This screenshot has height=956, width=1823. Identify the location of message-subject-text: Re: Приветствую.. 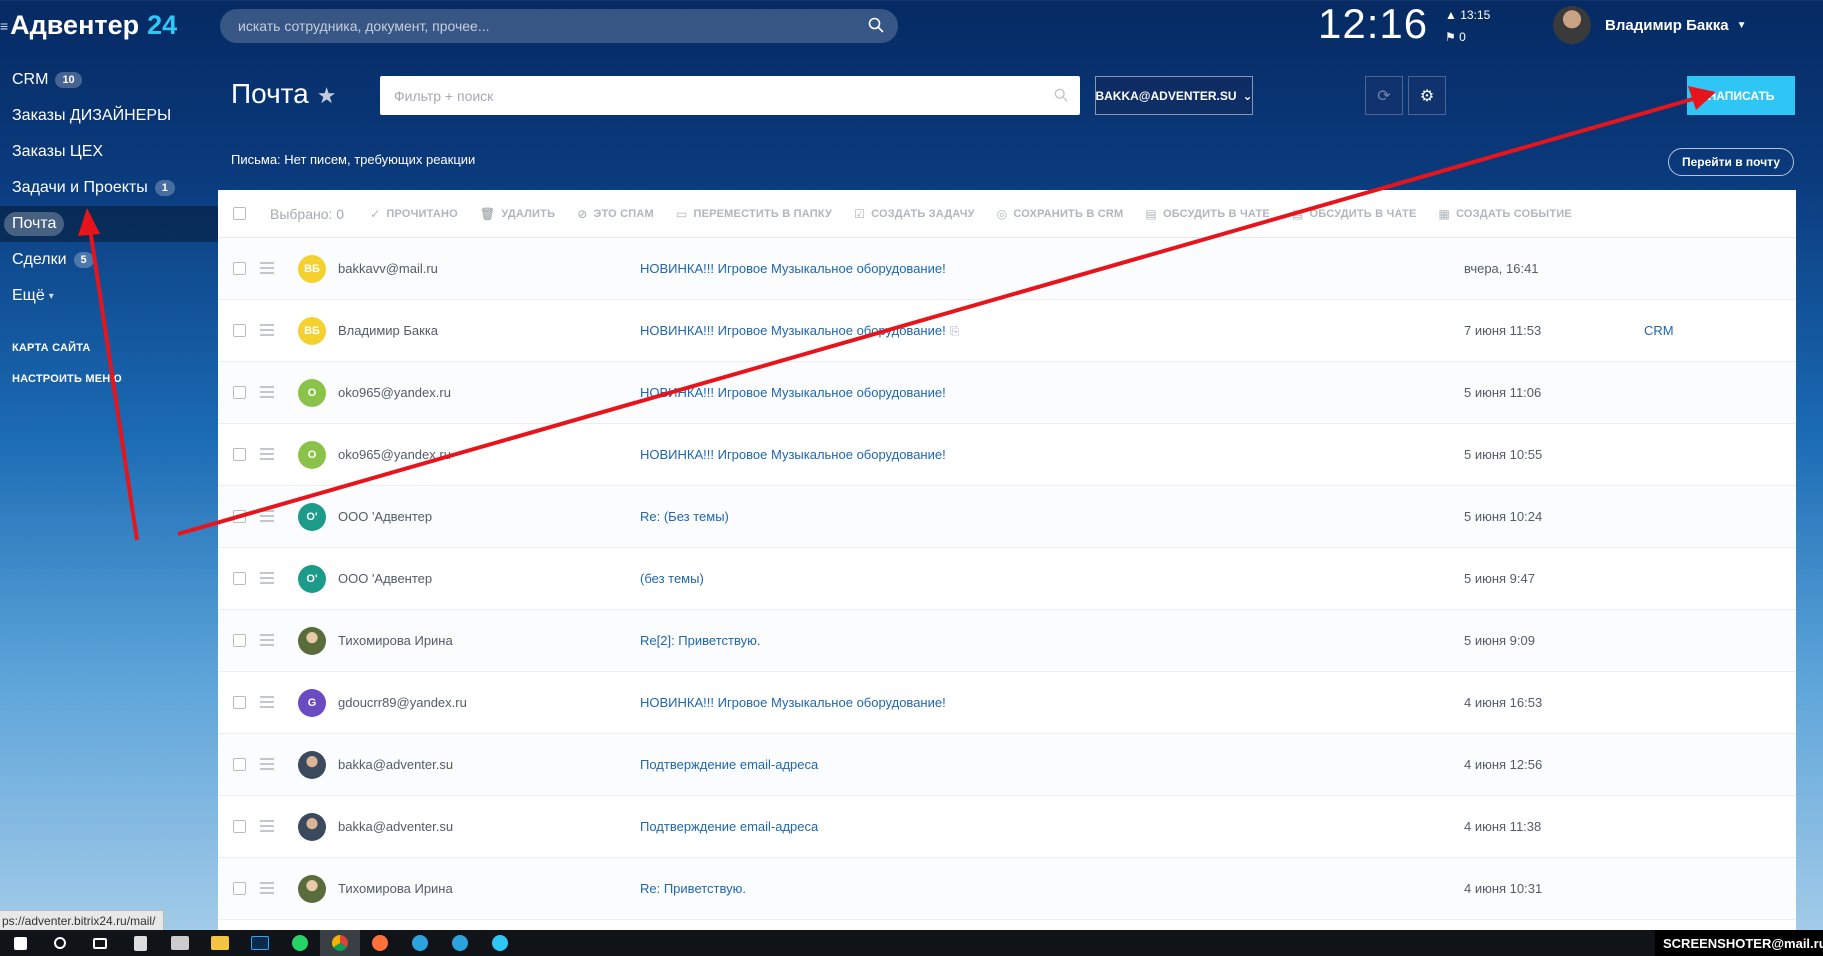
(693, 888).